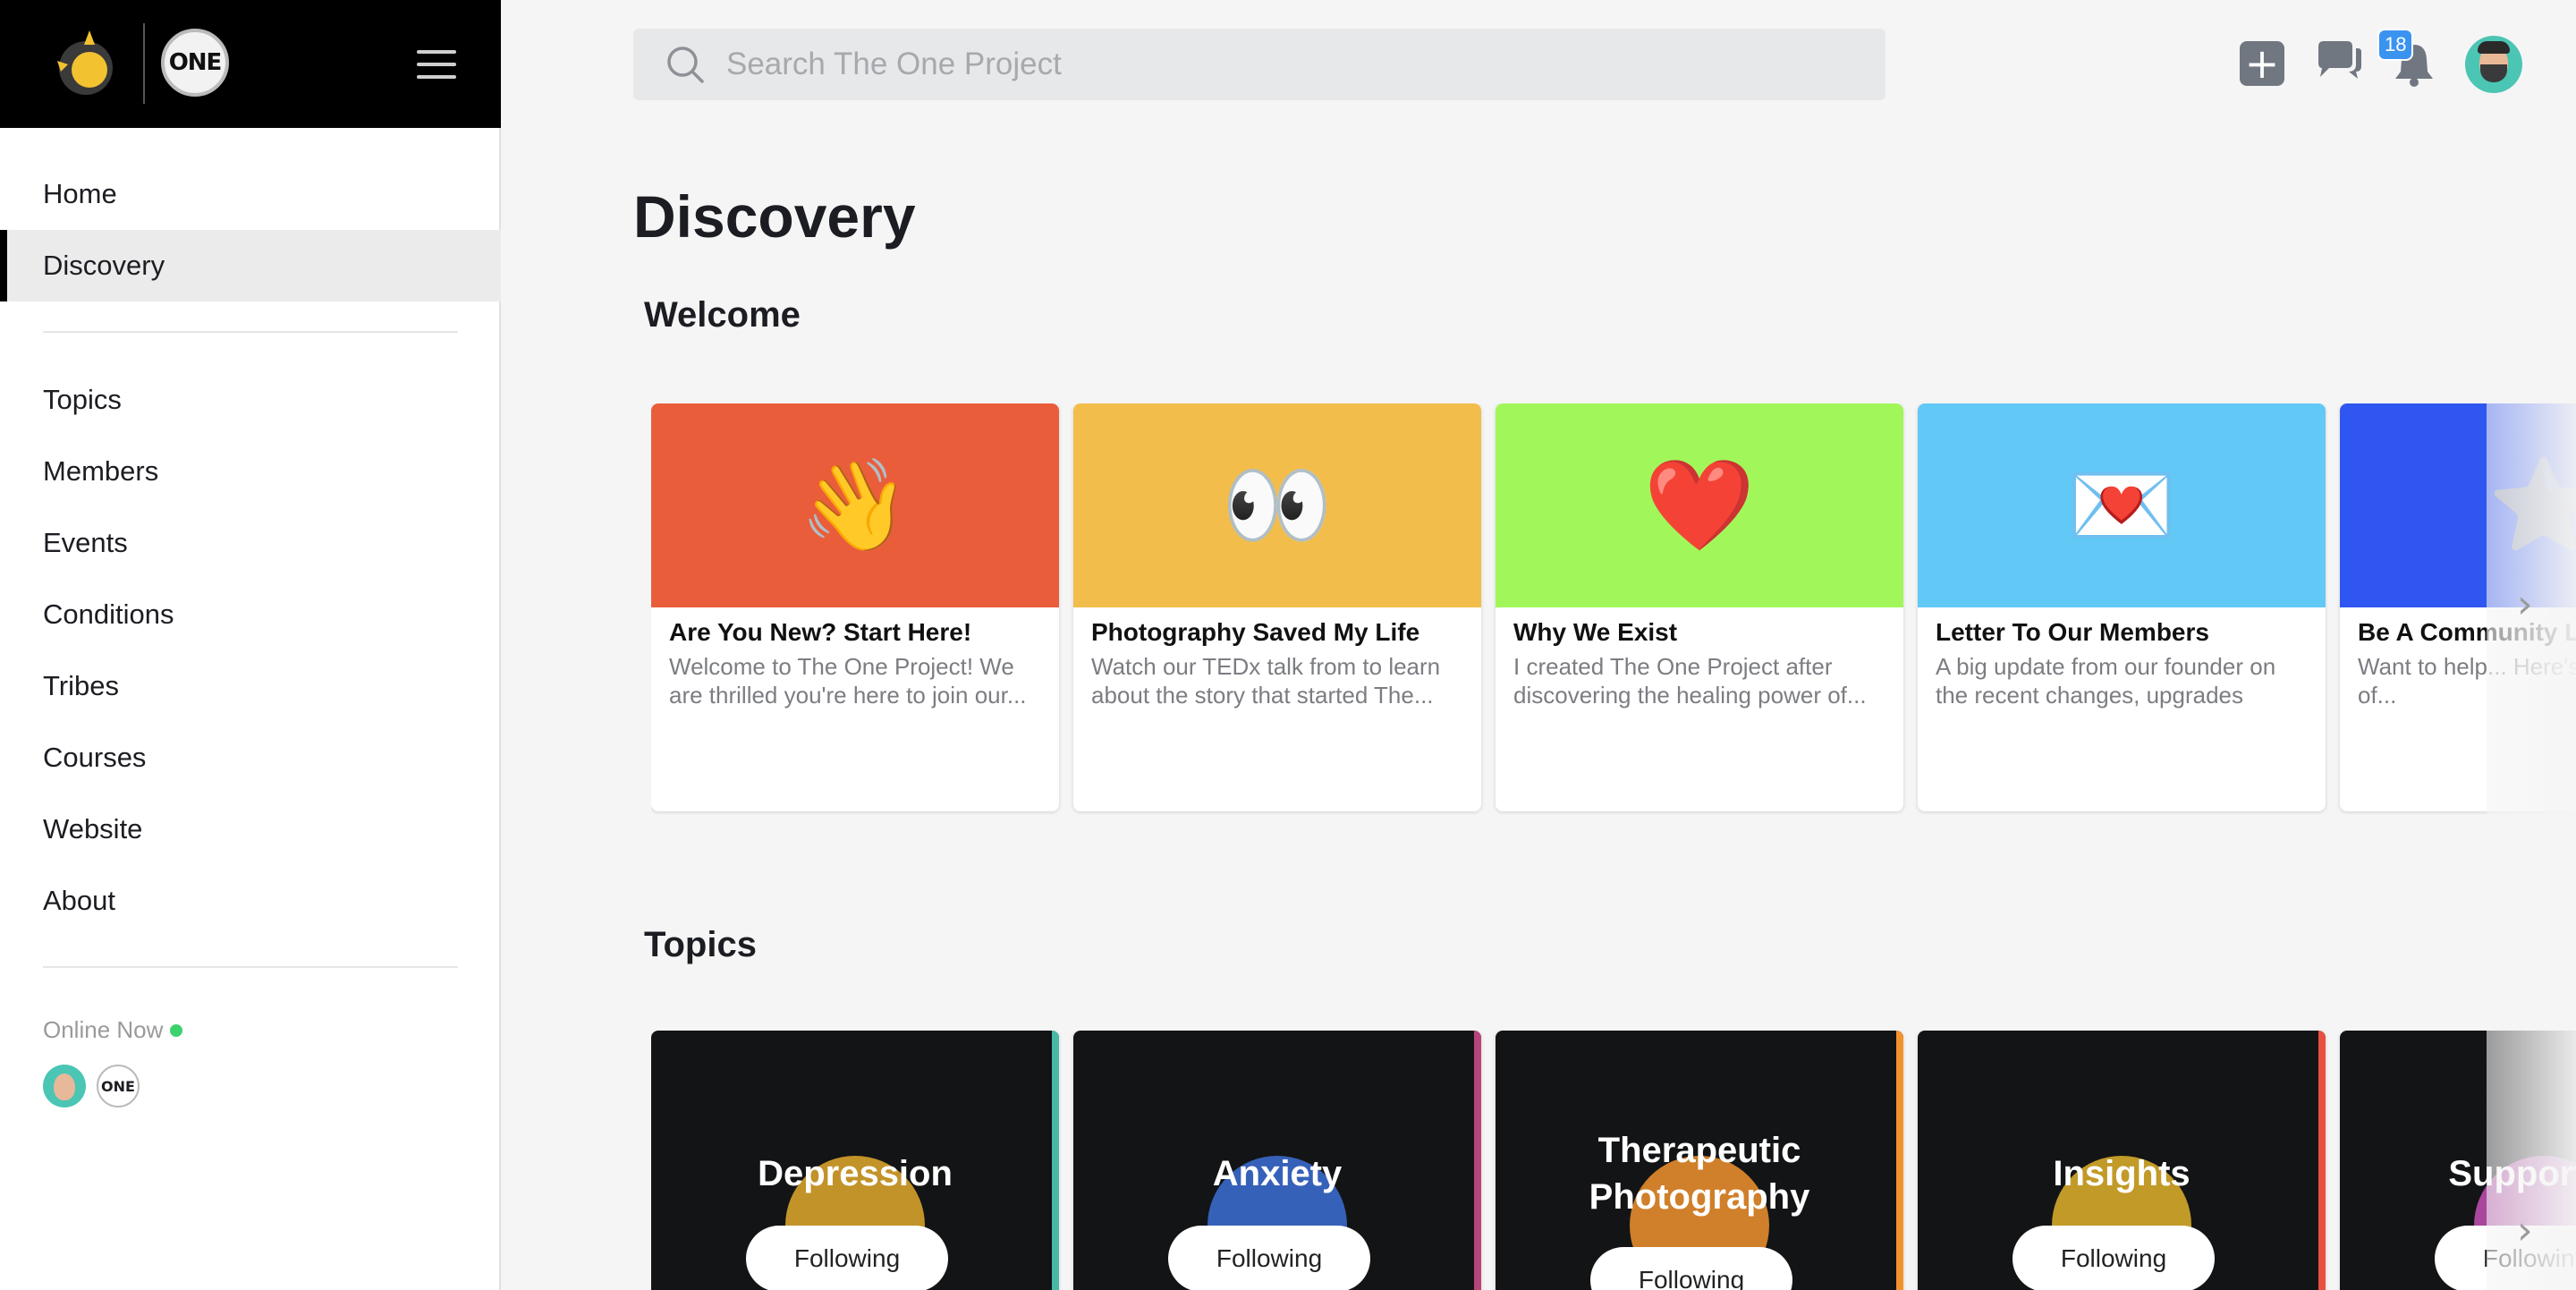 Image resolution: width=2576 pixels, height=1290 pixels. Describe the element at coordinates (1595, 632) in the screenshot. I see `card-title: Why We Exist` at that location.